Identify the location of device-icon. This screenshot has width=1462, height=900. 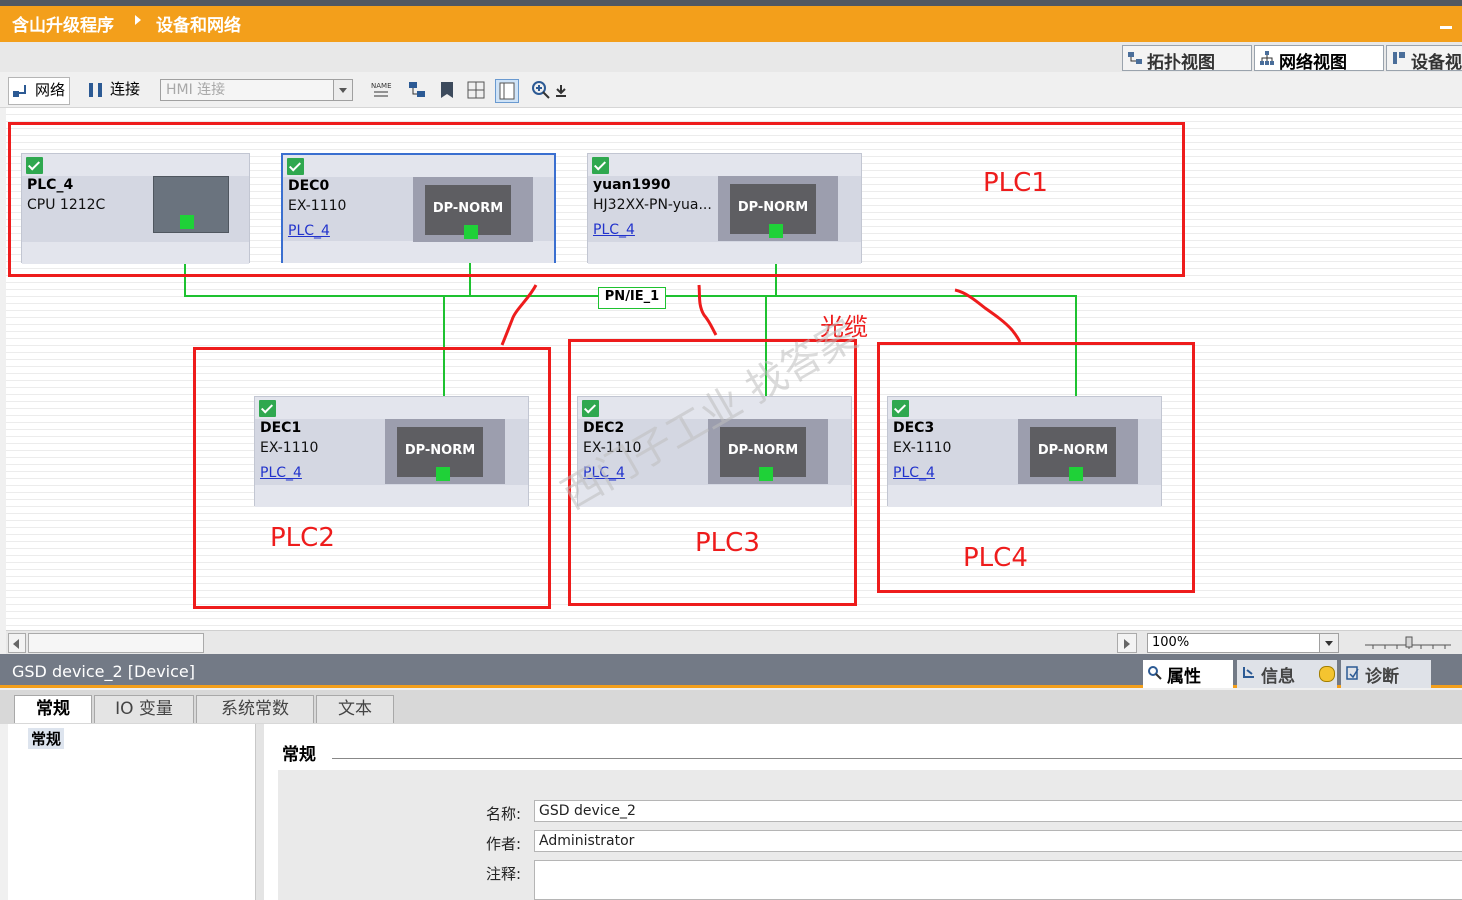
(1399, 58).